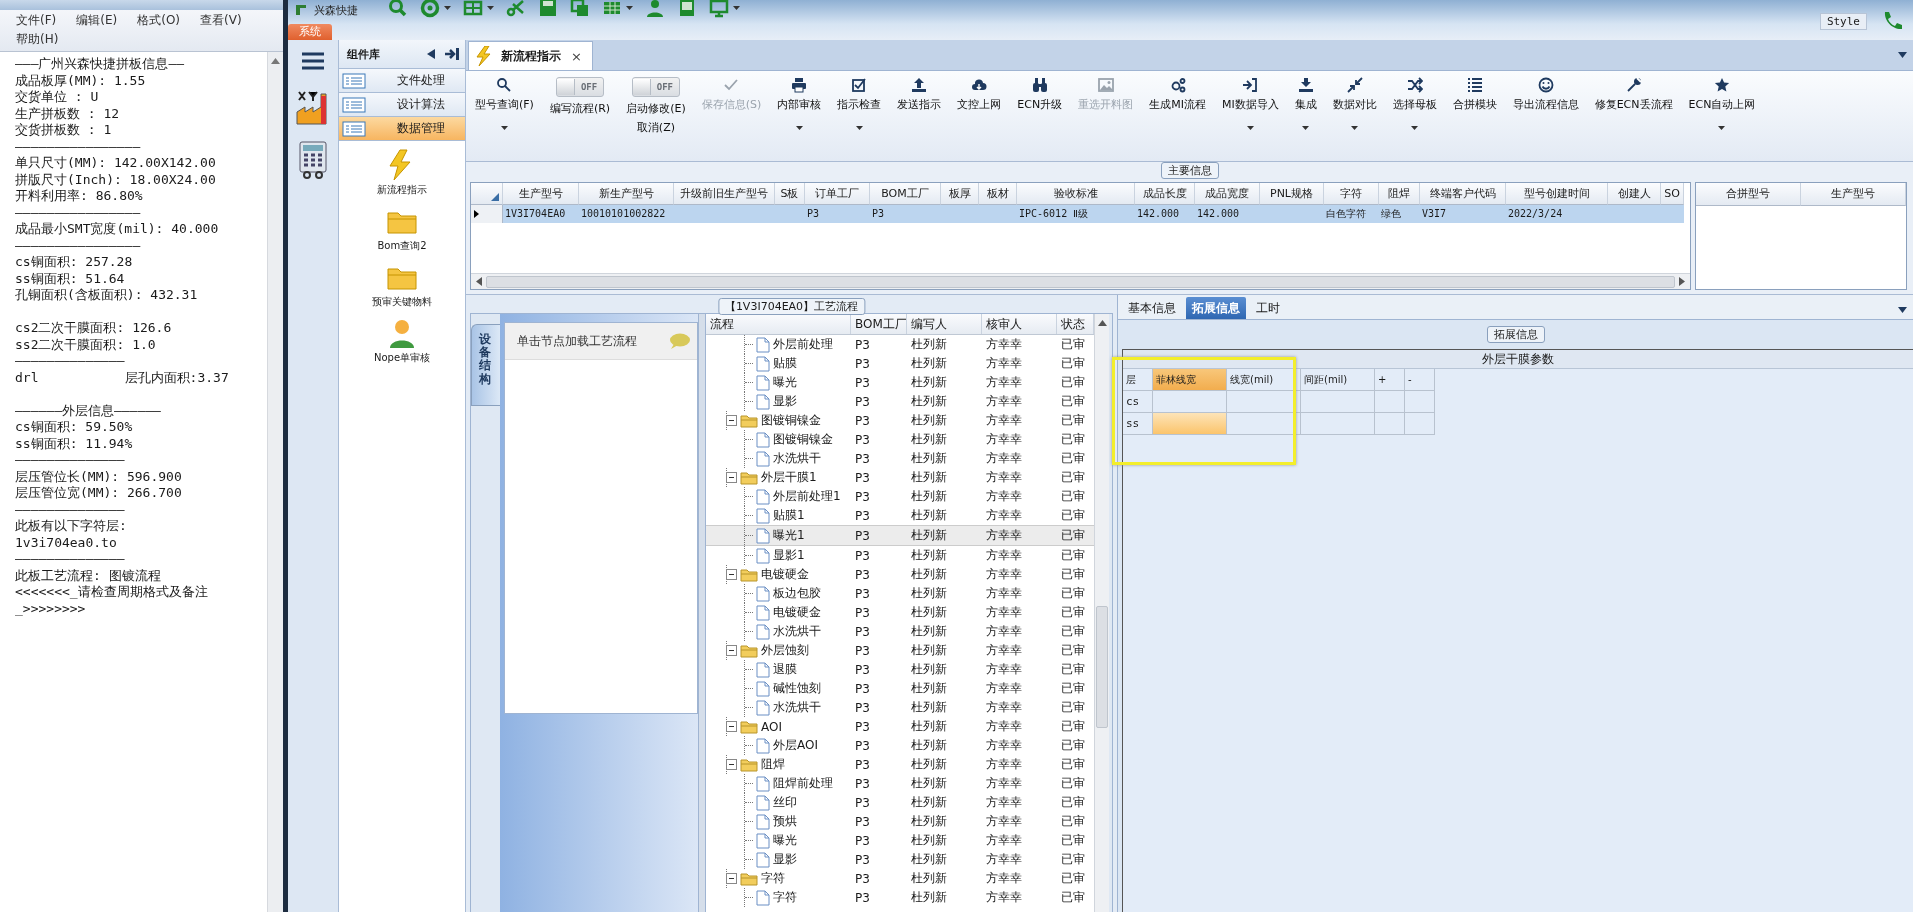  I want to click on tree-row: 外层蚀刻 P3 杜列新 方幸幸 已审, so click(900, 650).